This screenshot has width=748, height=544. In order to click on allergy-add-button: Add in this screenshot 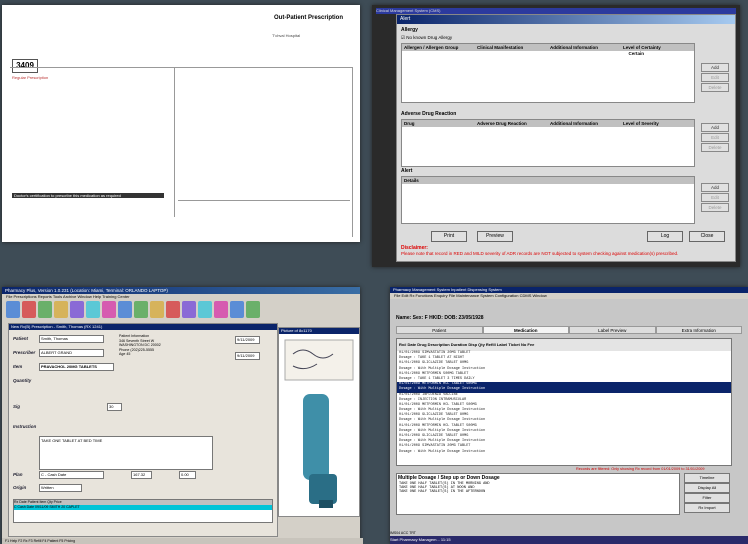, I will do `click(715, 67)`.